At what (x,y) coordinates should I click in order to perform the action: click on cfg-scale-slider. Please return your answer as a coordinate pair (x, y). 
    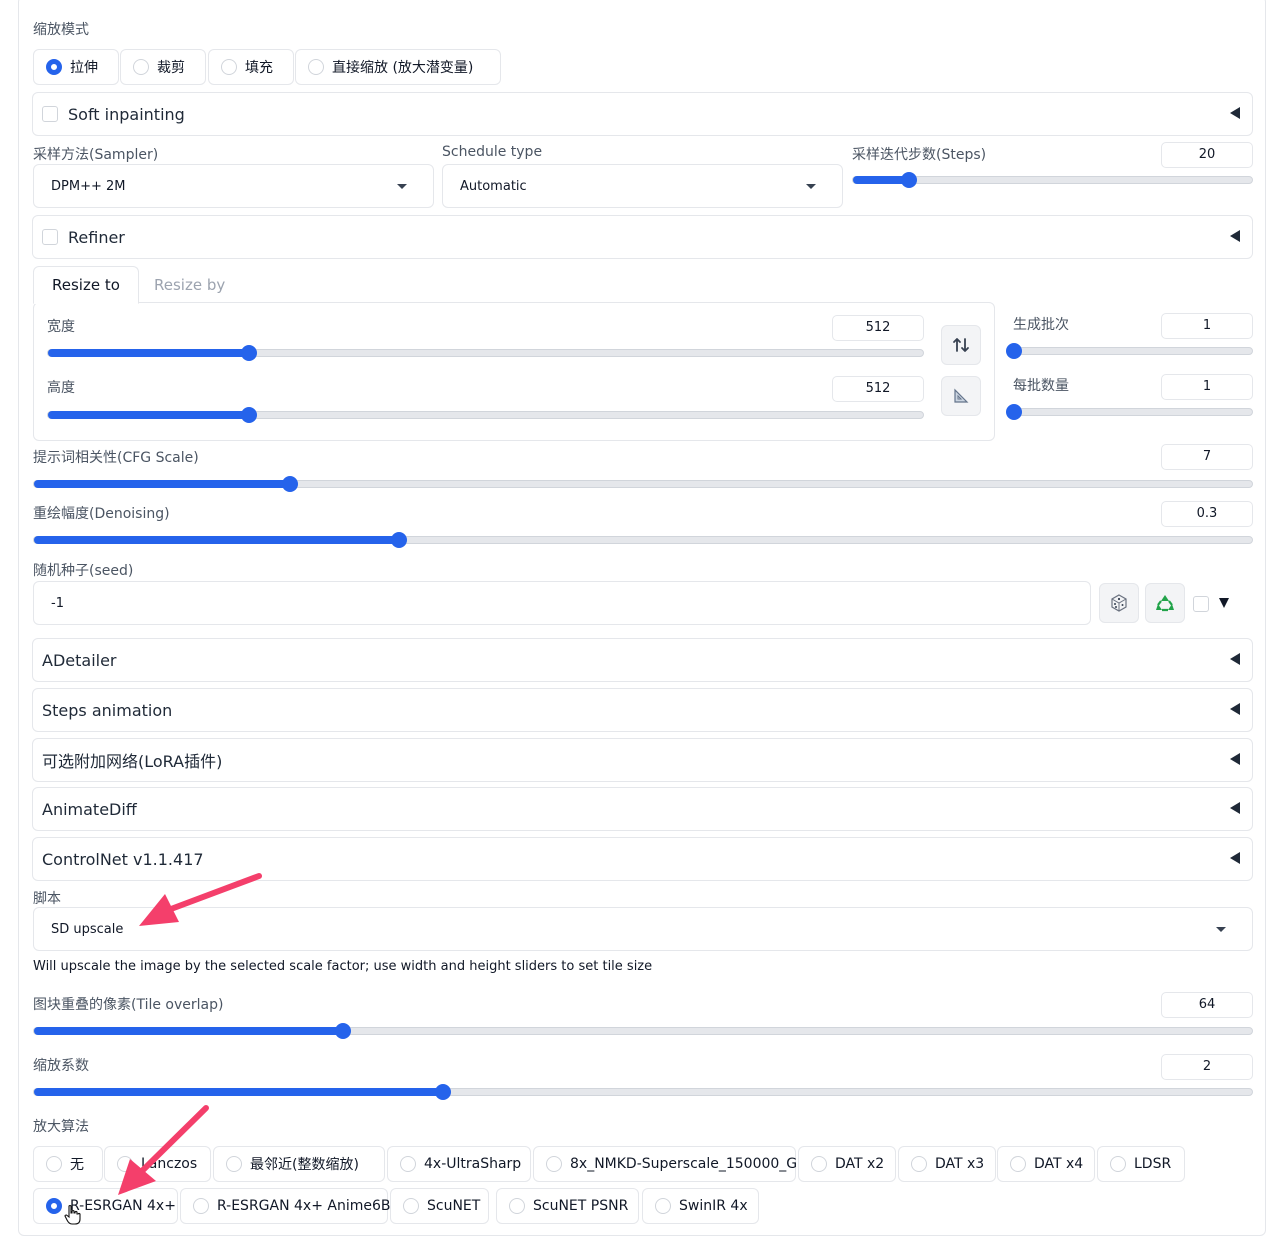
    Looking at the image, I should click on (643, 484).